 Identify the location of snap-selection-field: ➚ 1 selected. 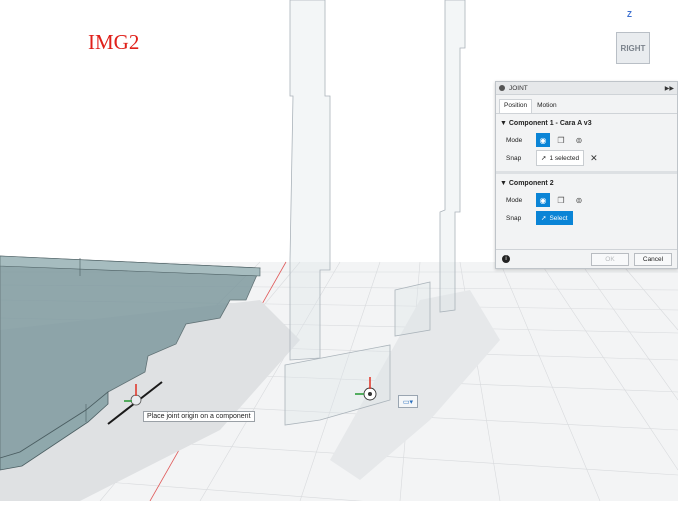
(560, 158).